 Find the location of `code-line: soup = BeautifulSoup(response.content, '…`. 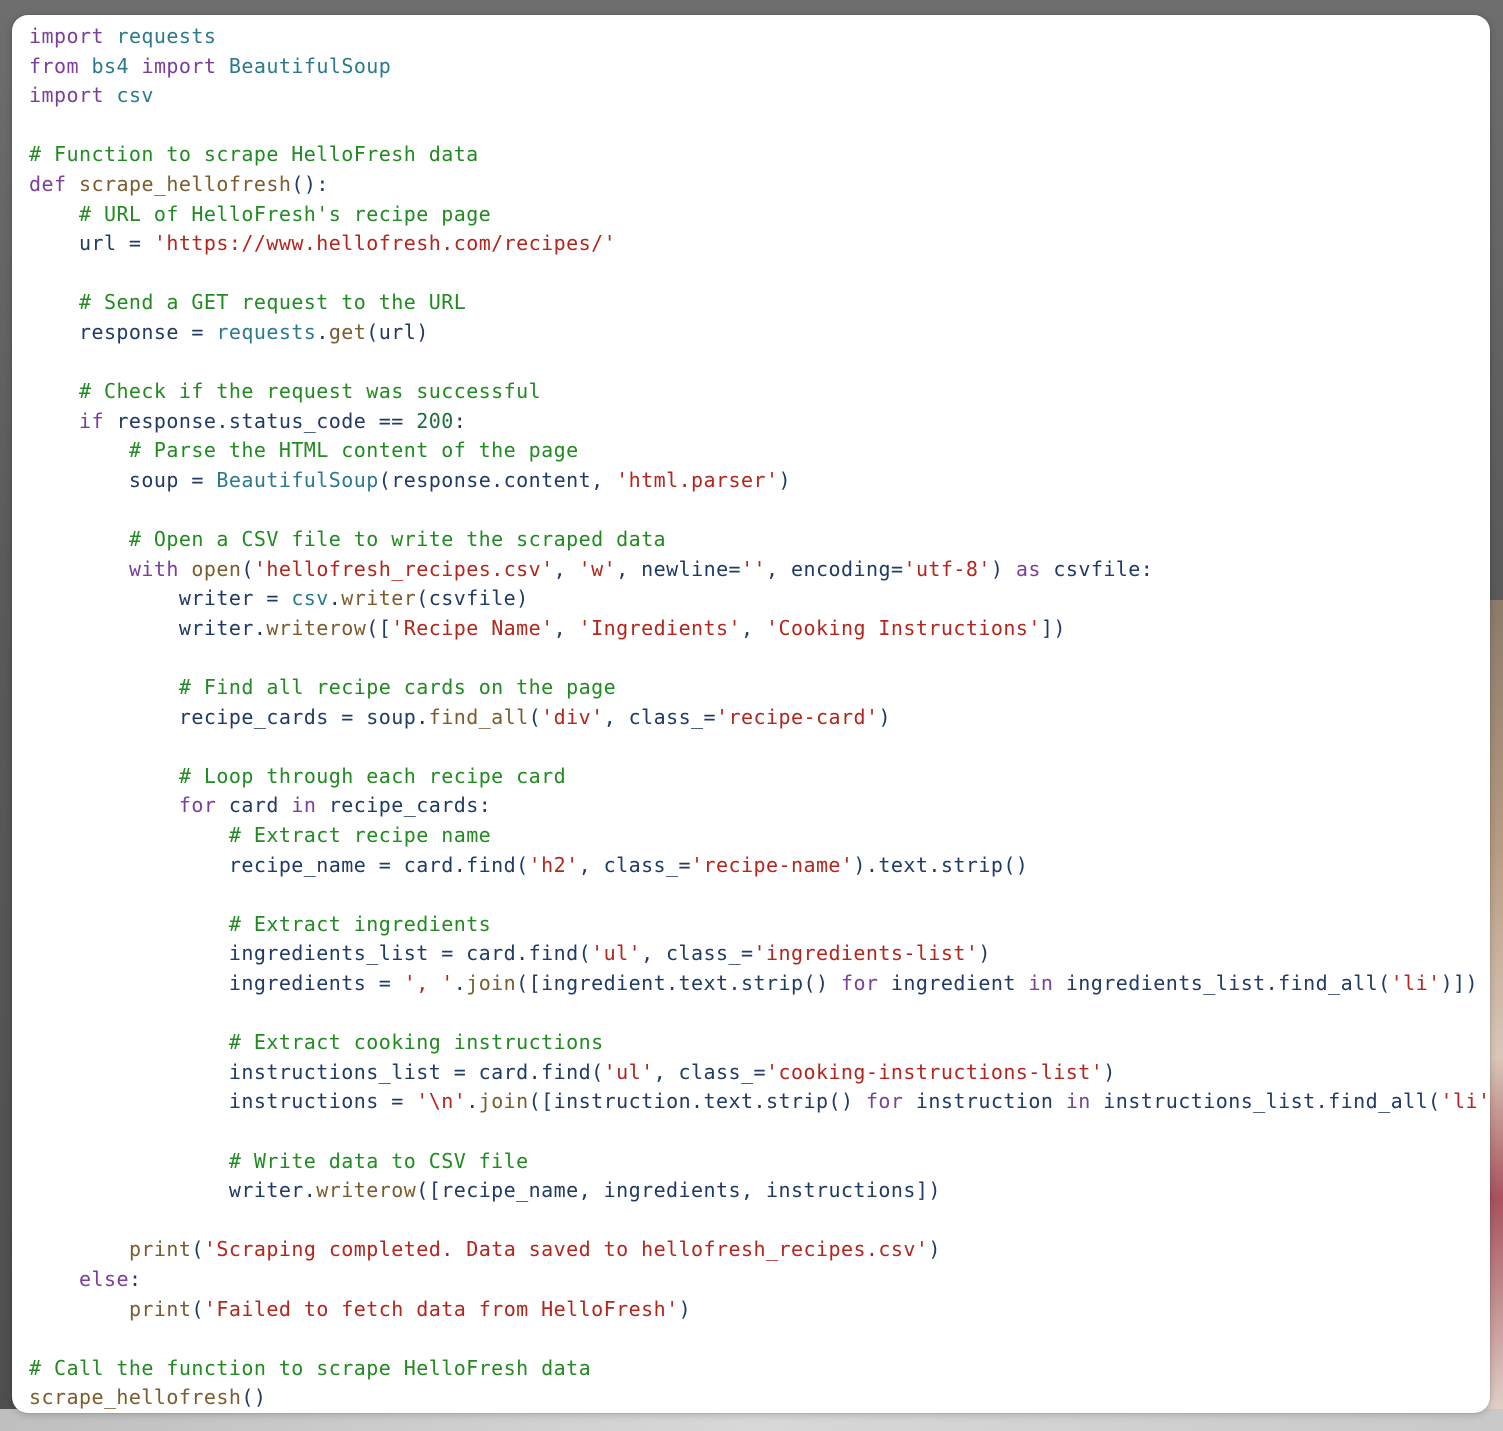

code-line: soup = BeautifulSoup(response.content, '… is located at coordinates (759, 481).